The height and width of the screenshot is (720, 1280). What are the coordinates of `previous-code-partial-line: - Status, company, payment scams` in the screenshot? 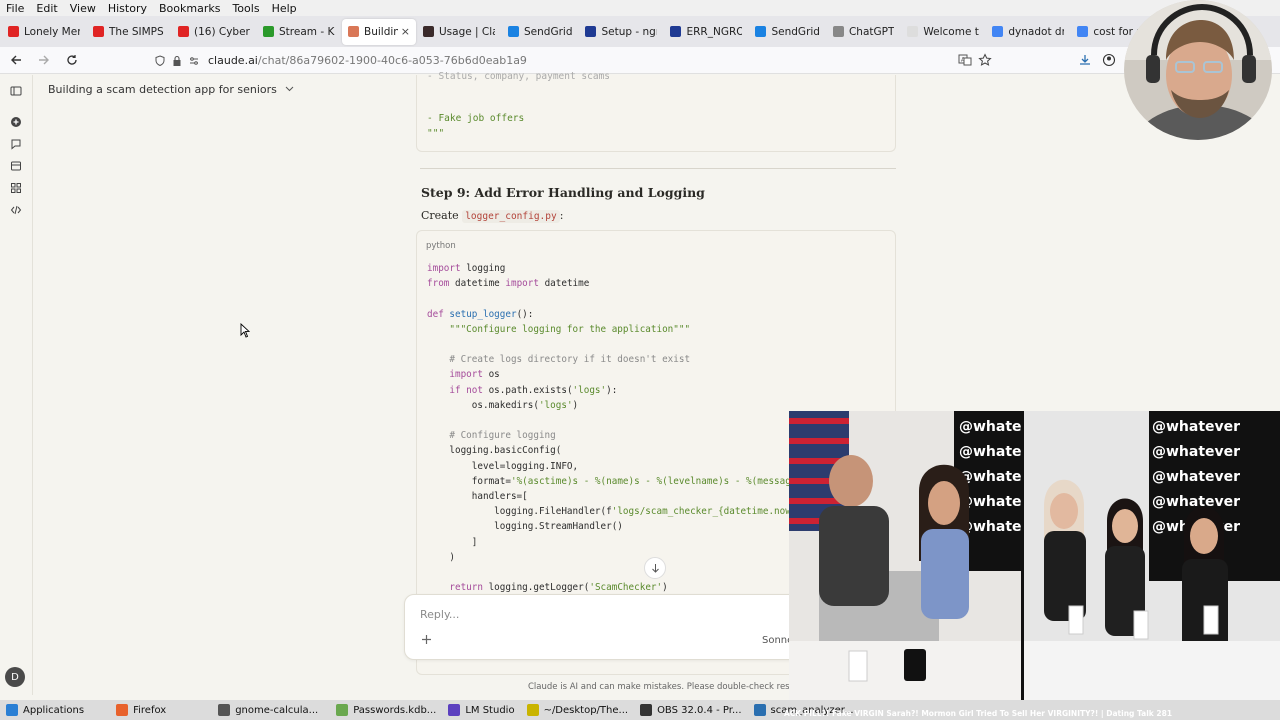 It's located at (519, 76).